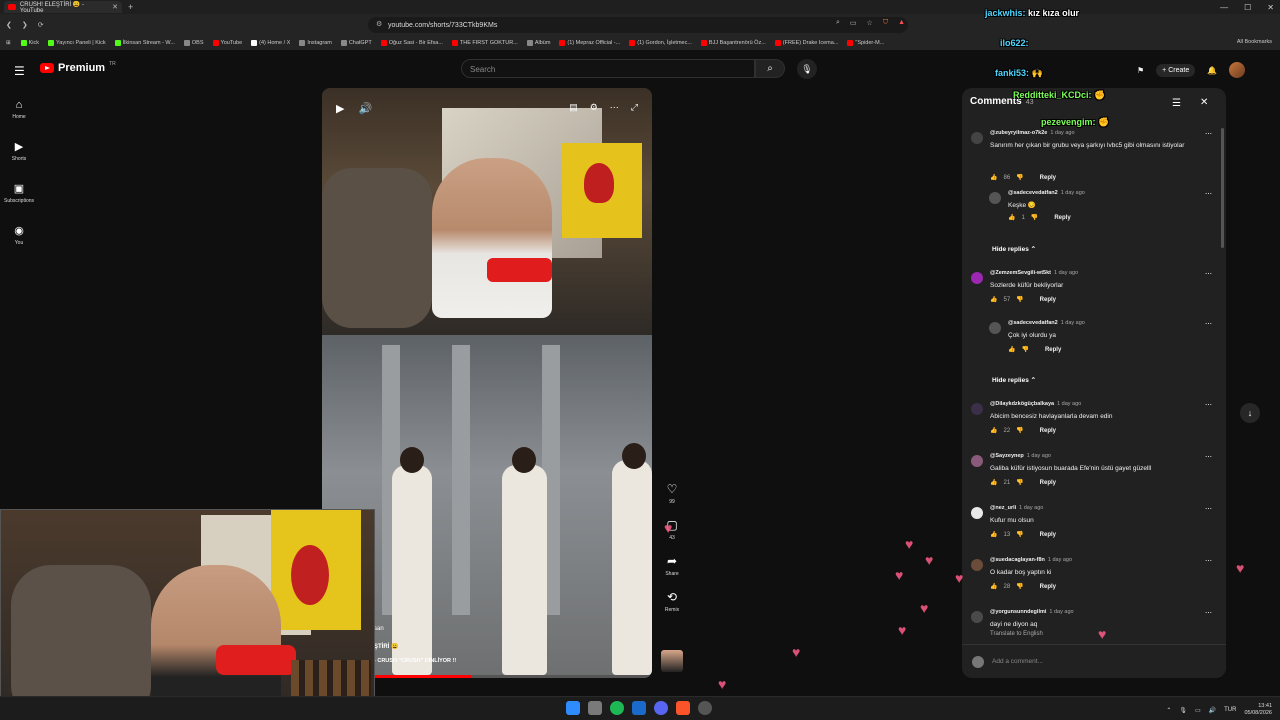 The width and height of the screenshot is (1280, 720). Describe the element at coordinates (672, 601) in the screenshot. I see `remix-button: ⟲ Remix` at that location.